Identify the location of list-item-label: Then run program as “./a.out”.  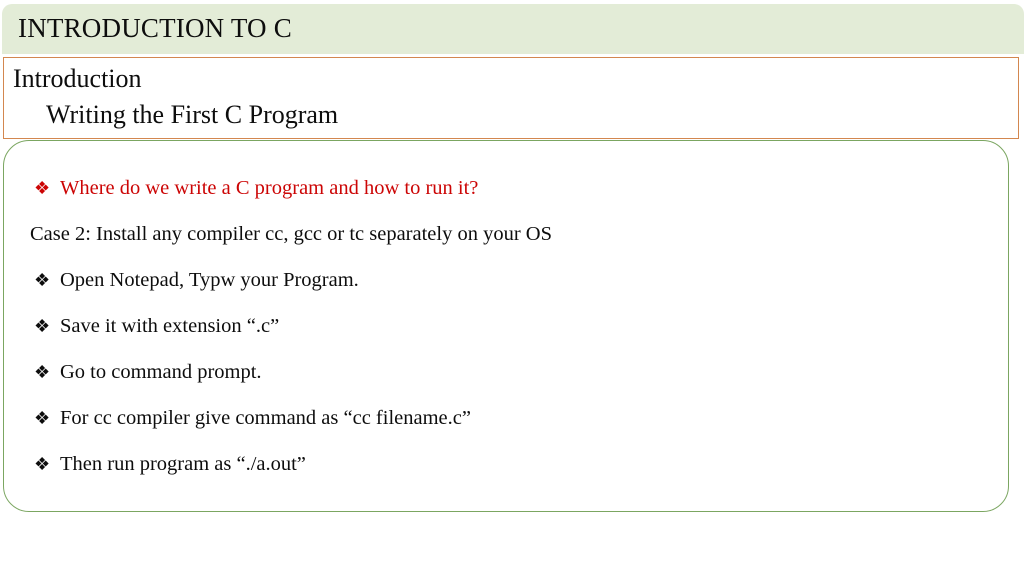
(183, 464).